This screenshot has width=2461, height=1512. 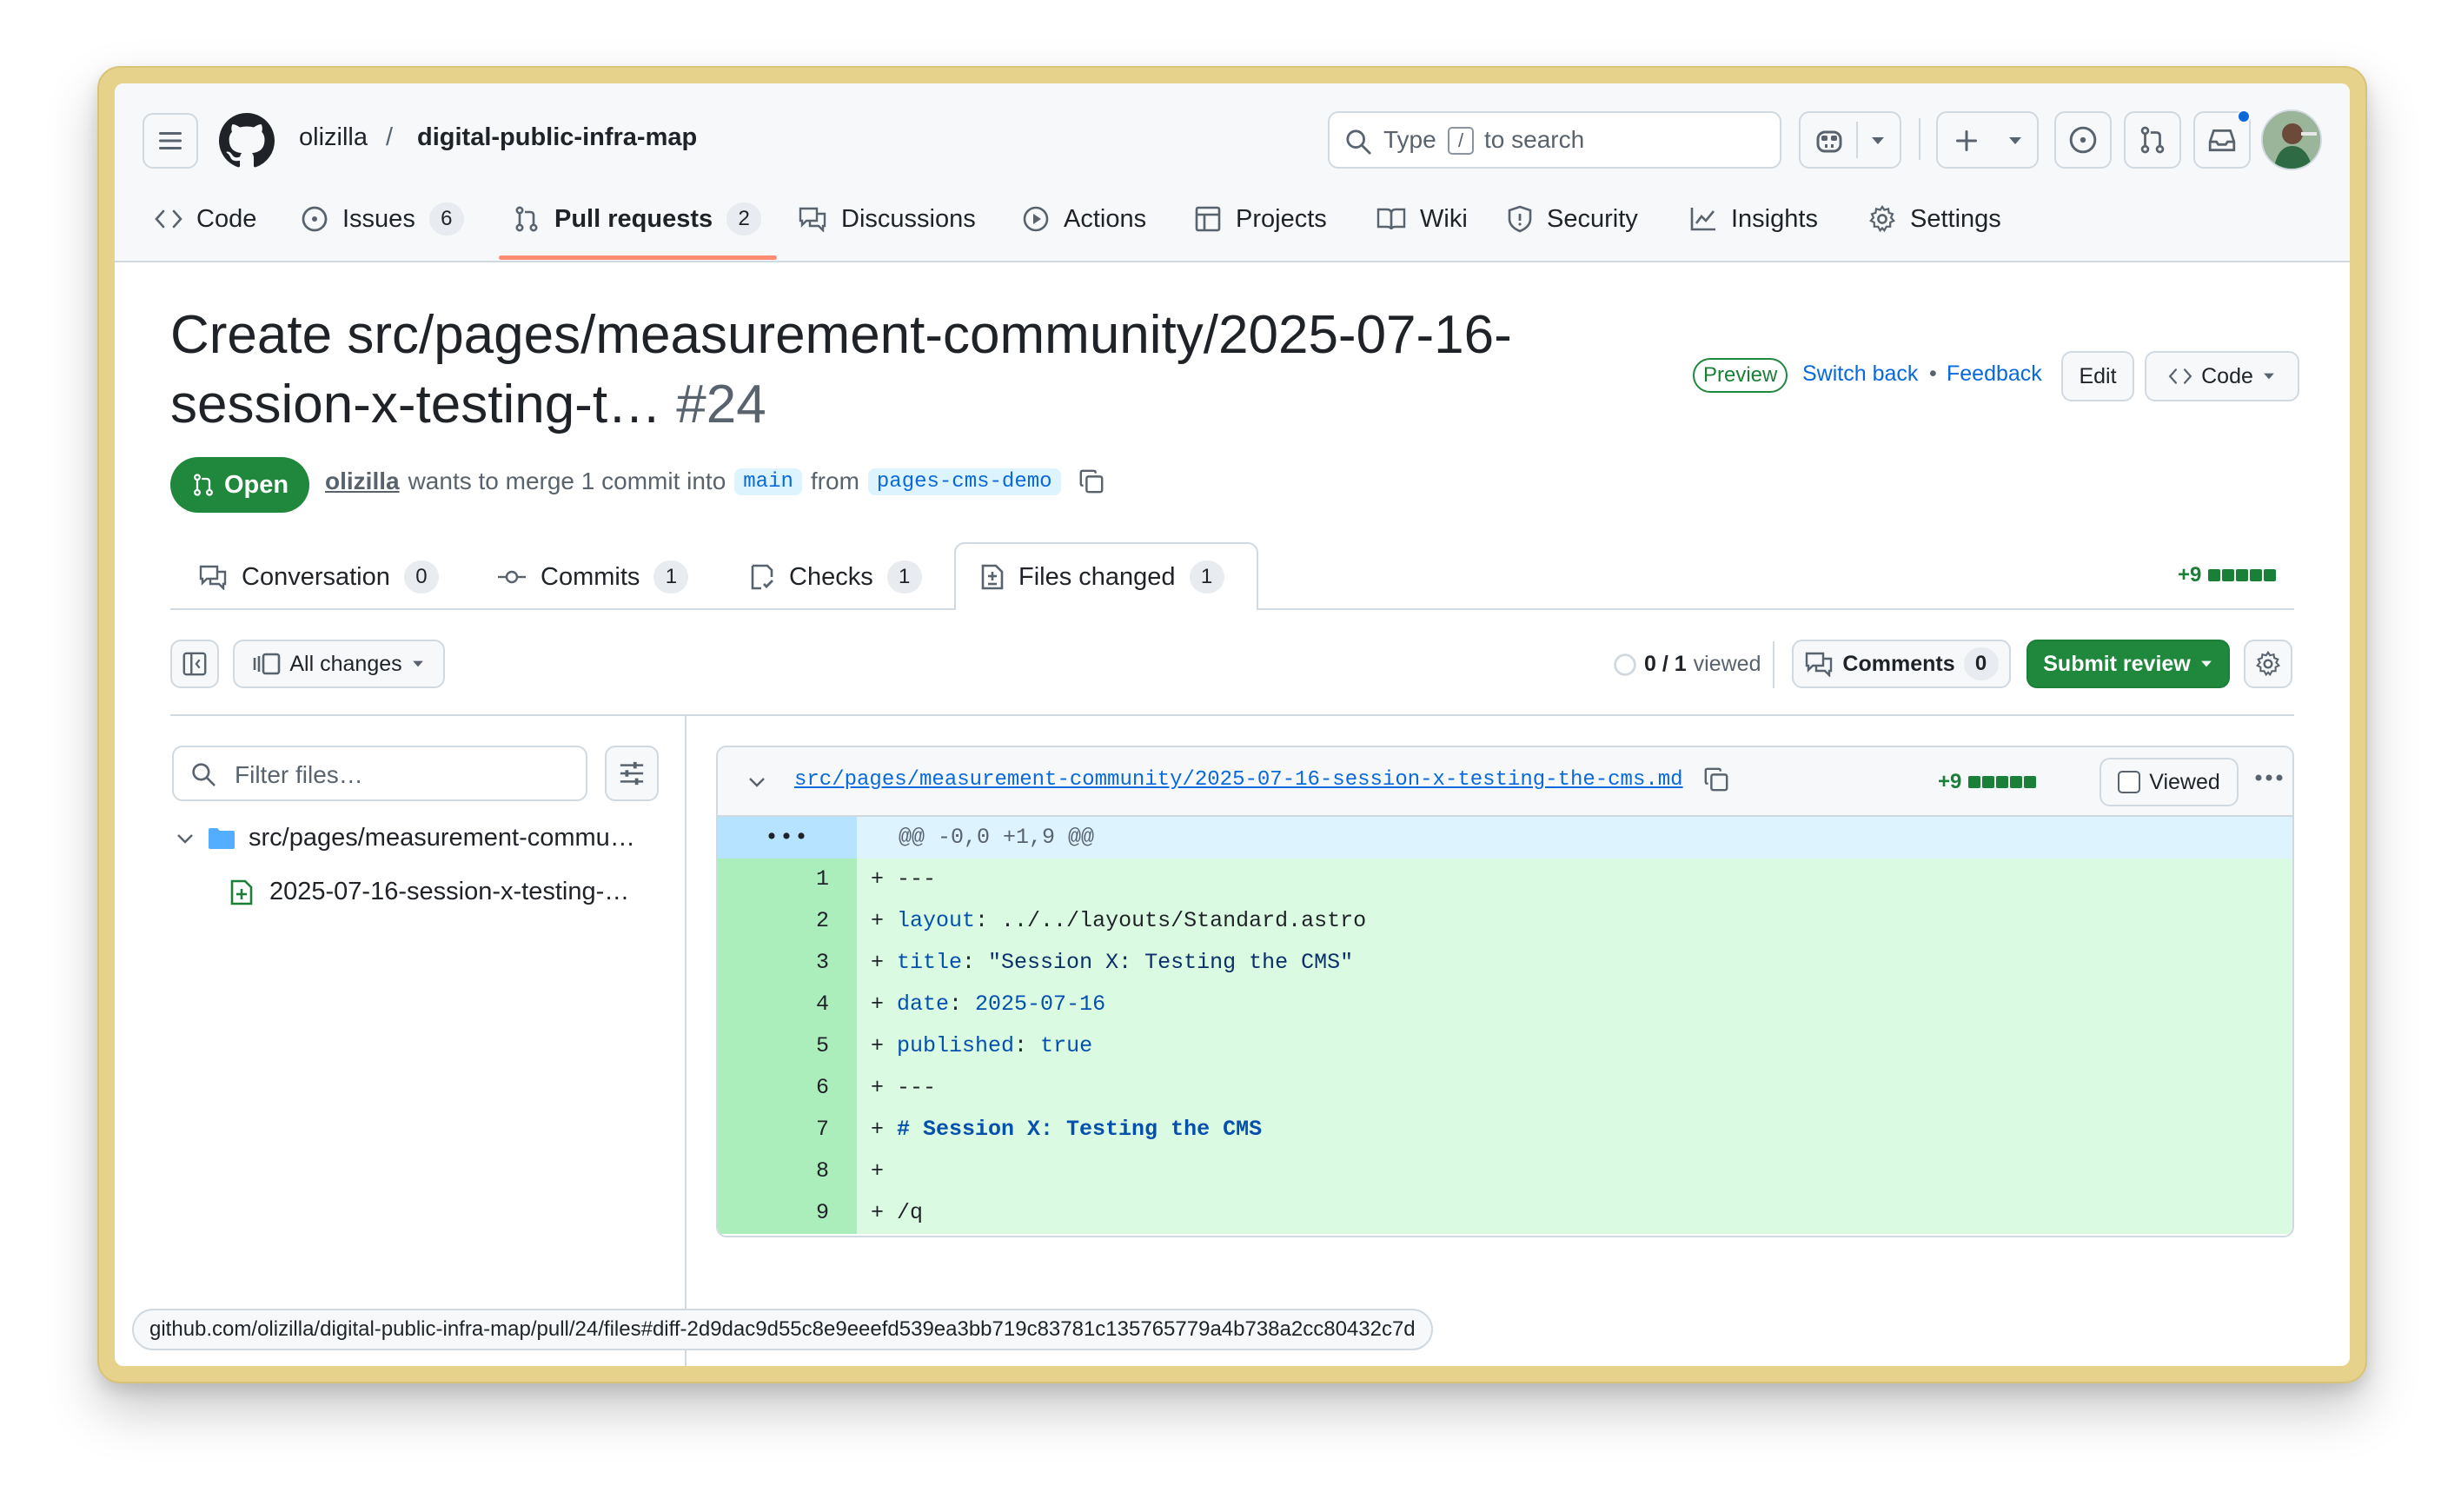 I want to click on tab-conversation: Conversation 0, so click(x=318, y=577).